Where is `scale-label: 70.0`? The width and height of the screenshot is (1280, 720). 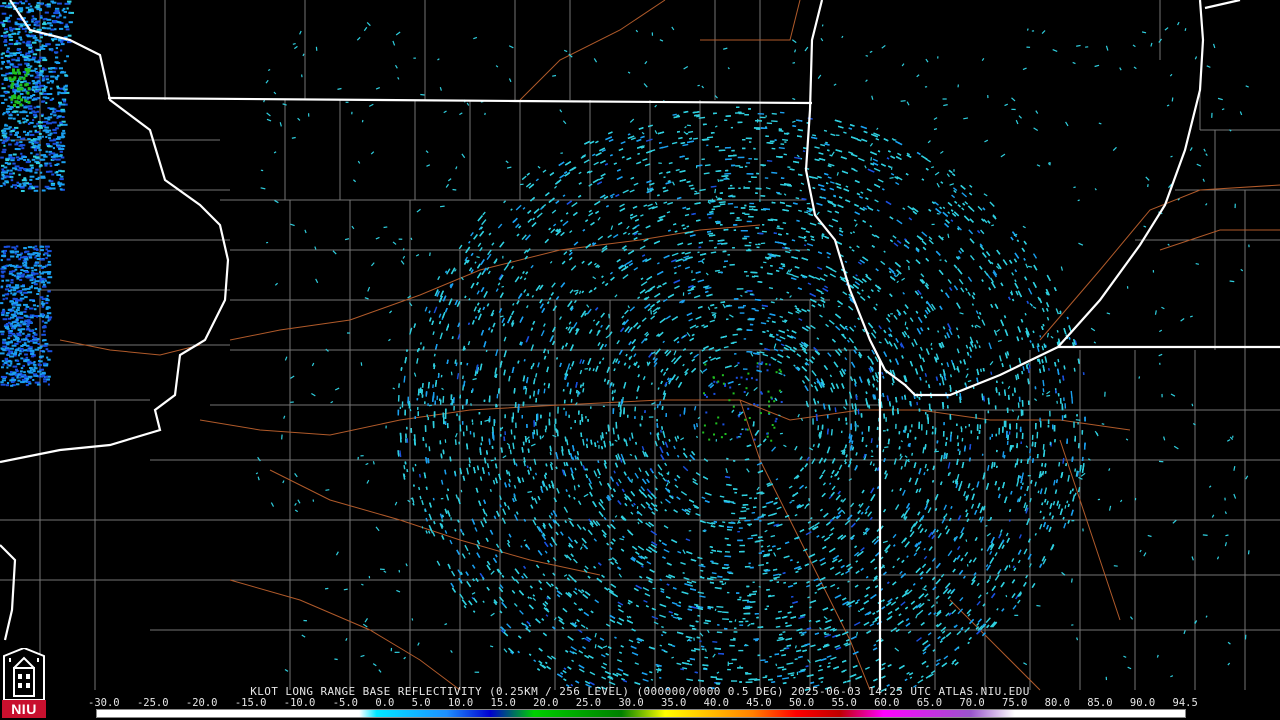 scale-label: 70.0 is located at coordinates (972, 703).